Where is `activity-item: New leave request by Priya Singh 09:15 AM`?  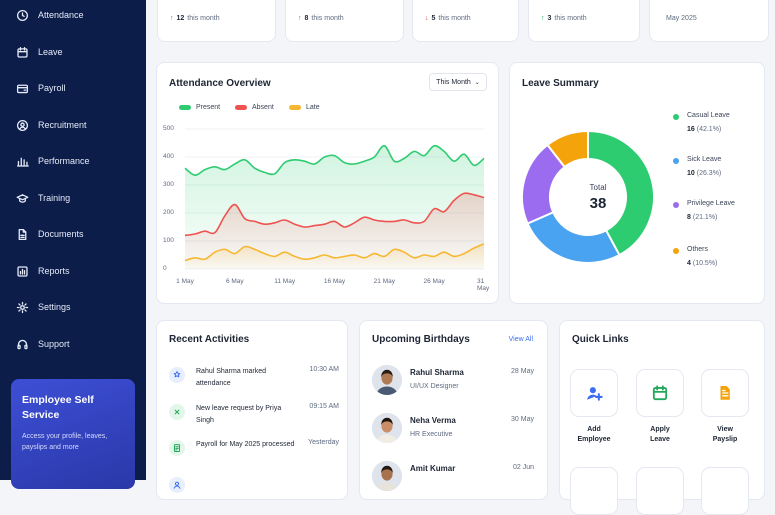 activity-item: New leave request by Priya Singh 09:15 AM is located at coordinates (254, 419).